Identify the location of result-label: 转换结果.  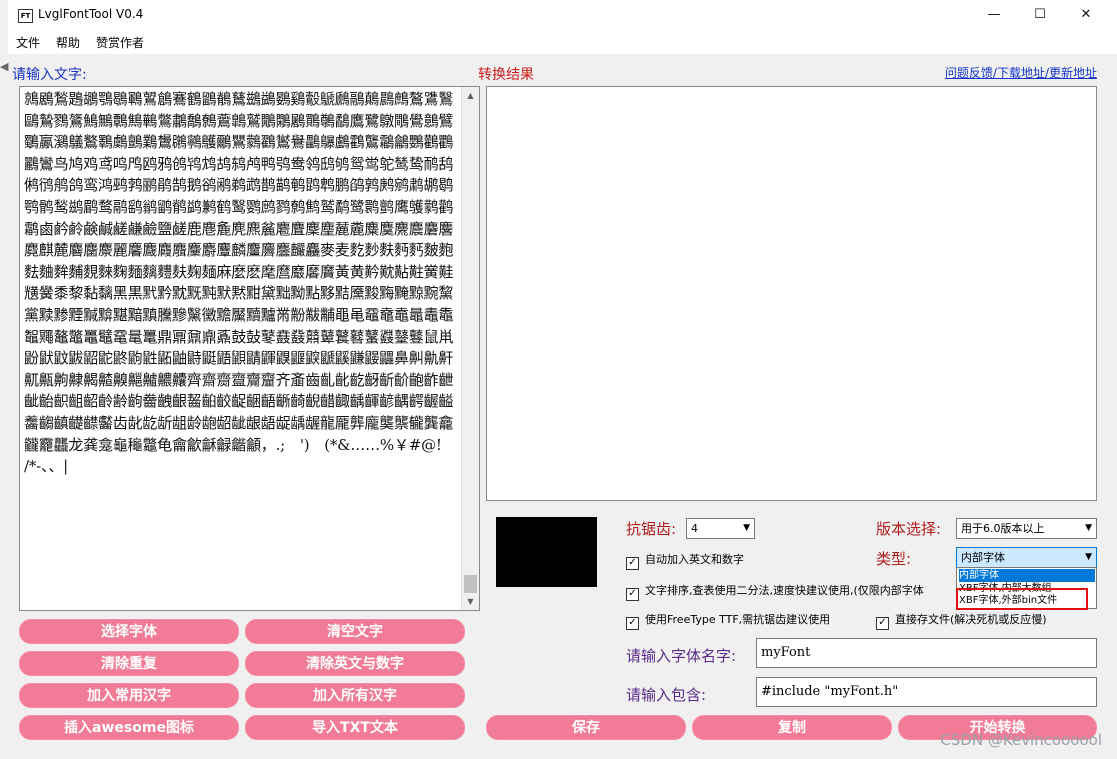
(506, 75).